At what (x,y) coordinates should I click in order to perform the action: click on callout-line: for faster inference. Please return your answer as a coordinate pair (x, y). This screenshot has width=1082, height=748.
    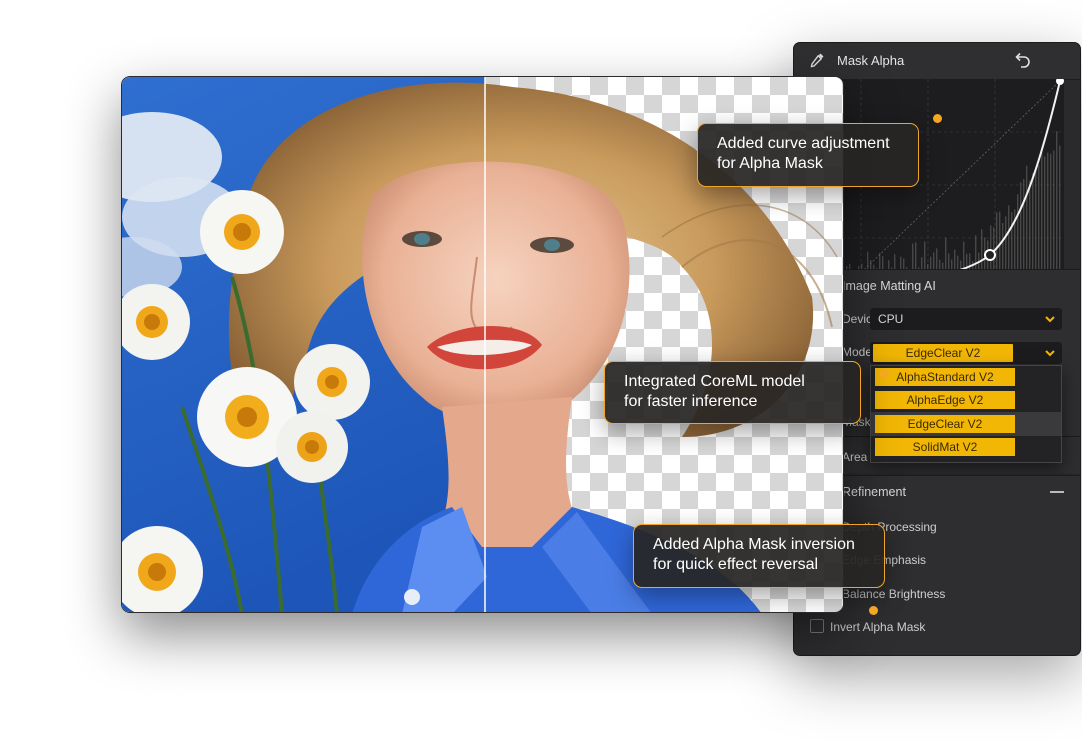
    Looking at the image, I should click on (691, 401).